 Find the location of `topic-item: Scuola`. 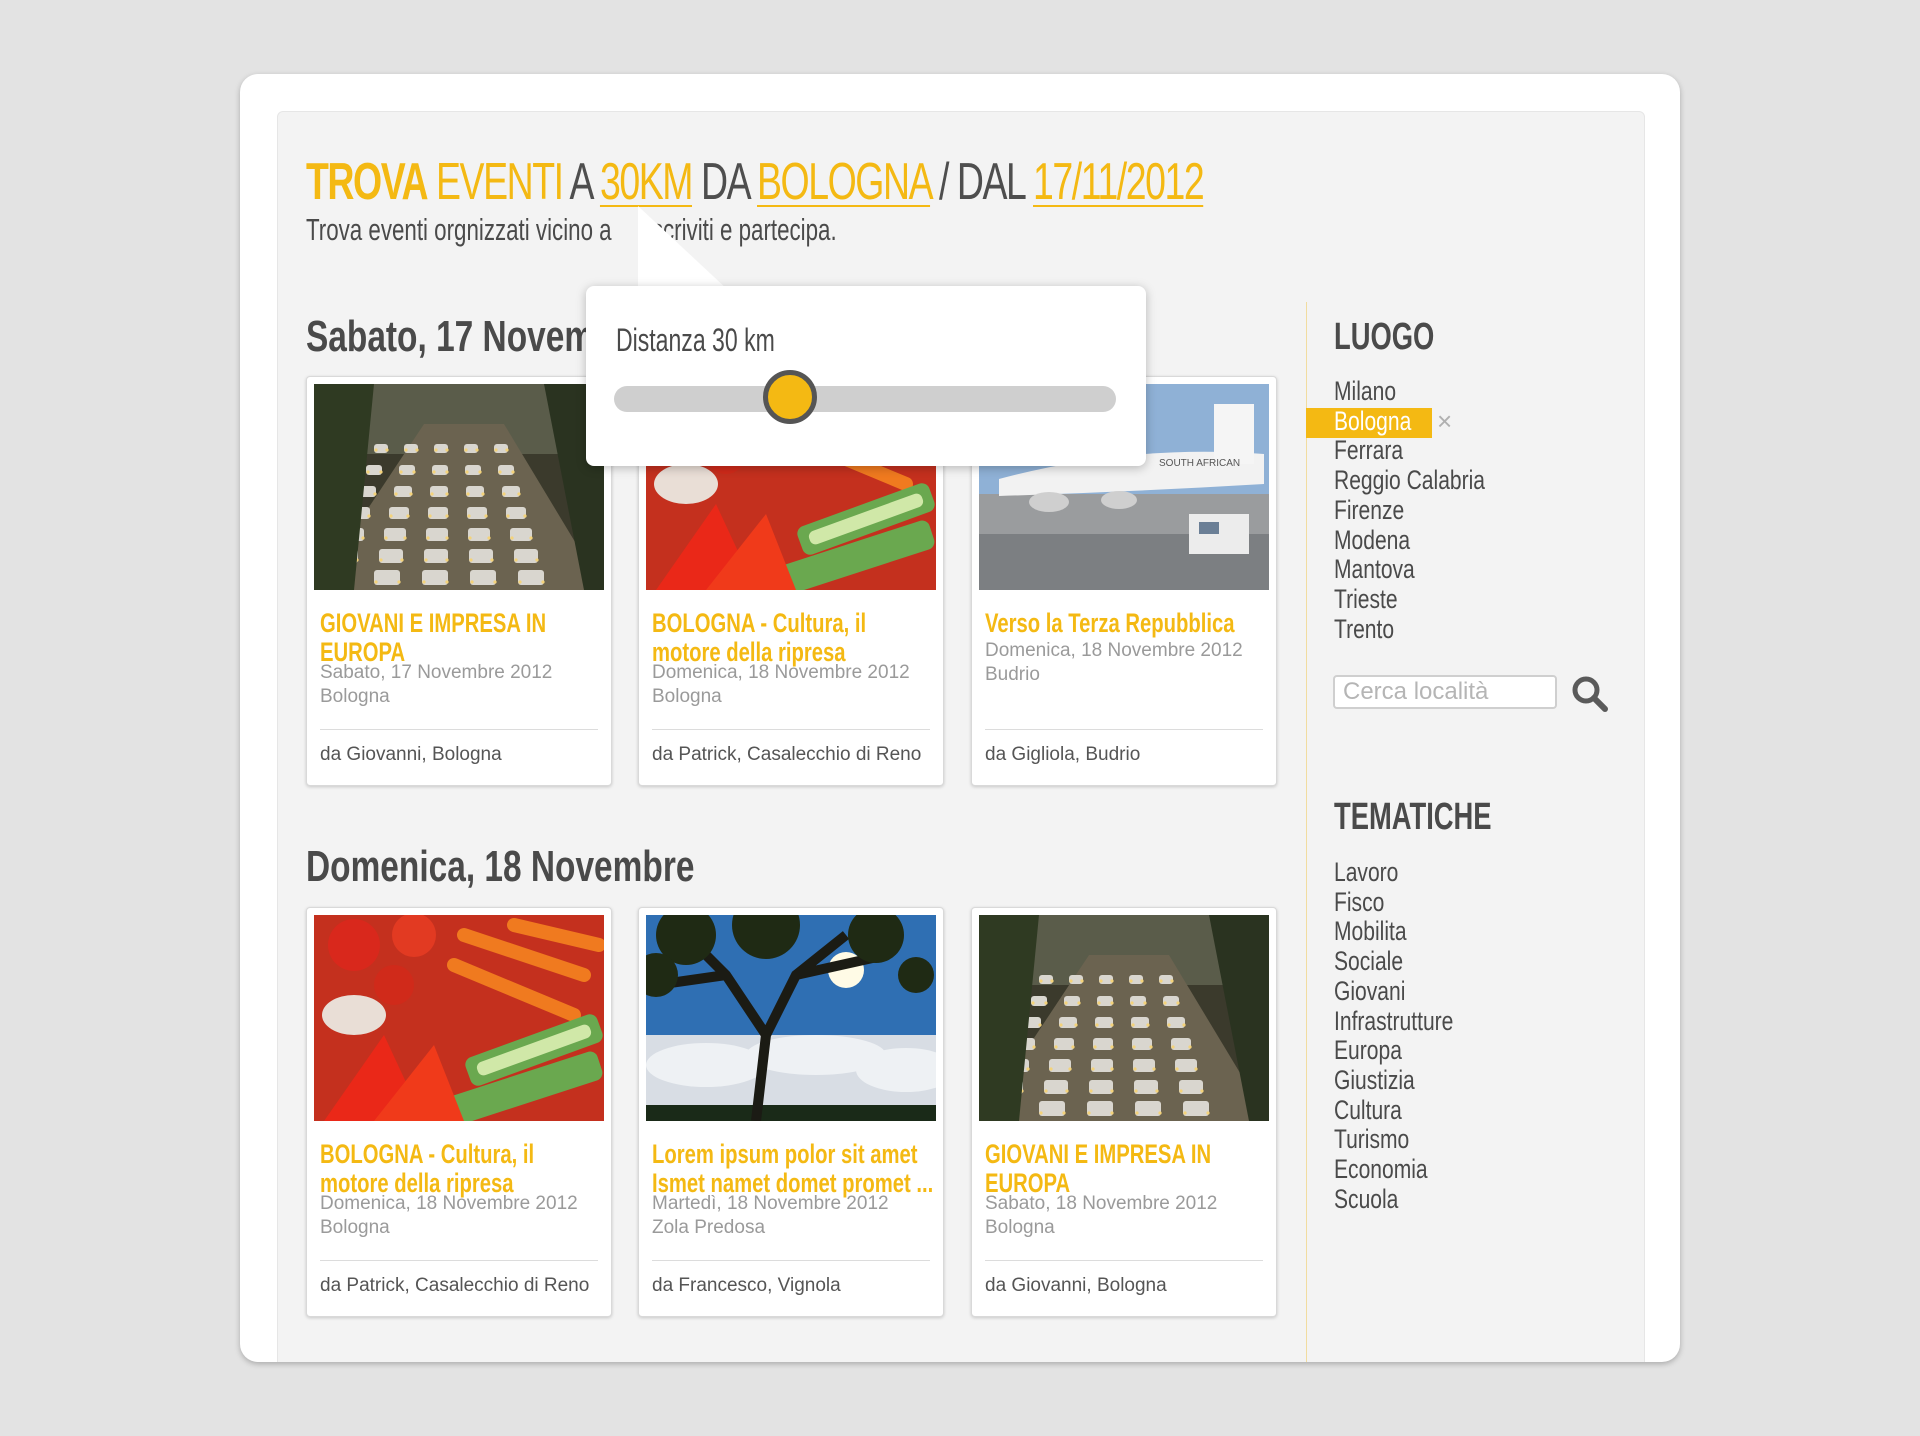

topic-item: Scuola is located at coordinates (1366, 1199).